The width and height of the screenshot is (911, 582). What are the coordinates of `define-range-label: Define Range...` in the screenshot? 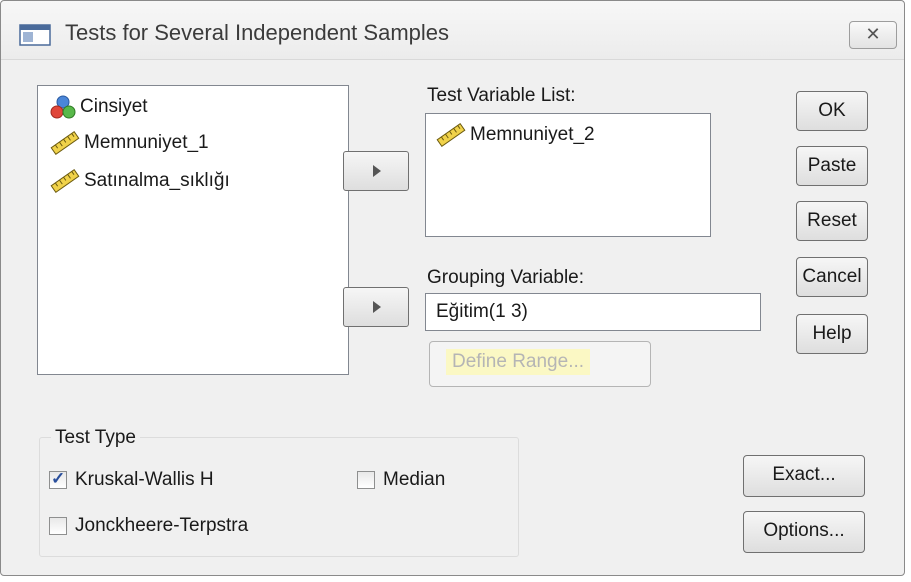 It's located at (518, 362).